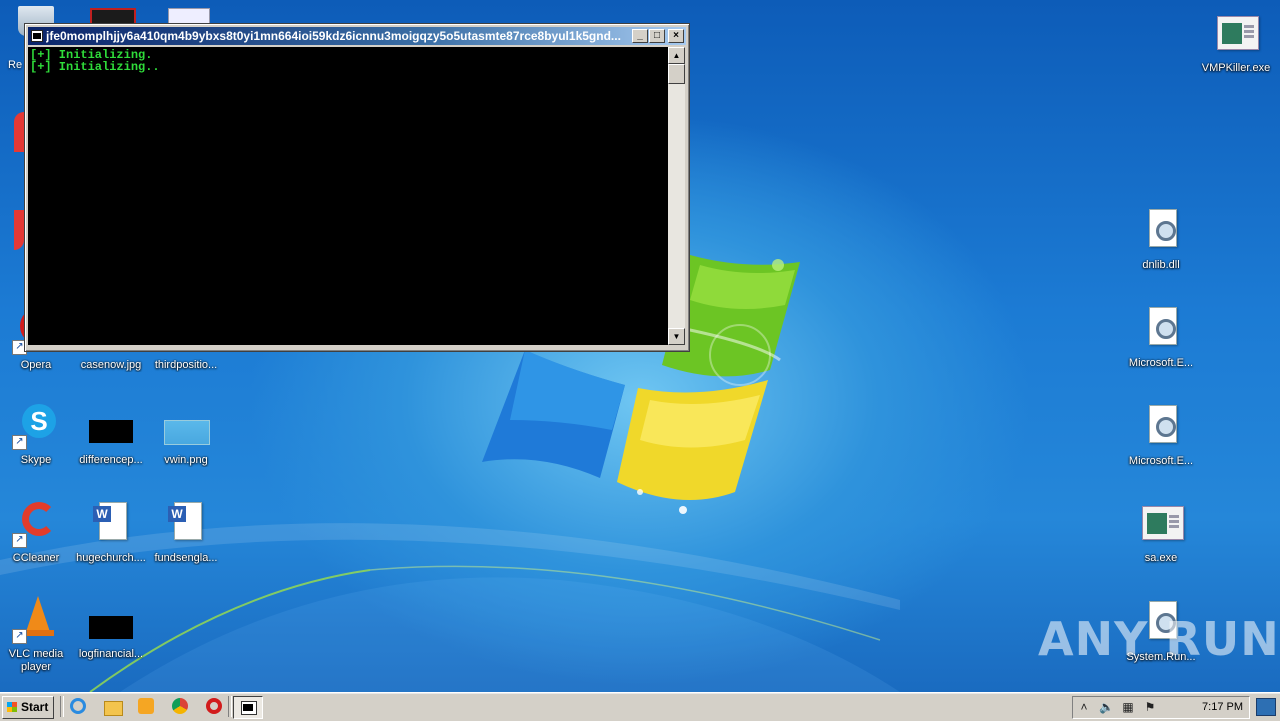 The width and height of the screenshot is (1280, 721). I want to click on desktop-icon-vlc: ↗ VLC media player, so click(37, 635).